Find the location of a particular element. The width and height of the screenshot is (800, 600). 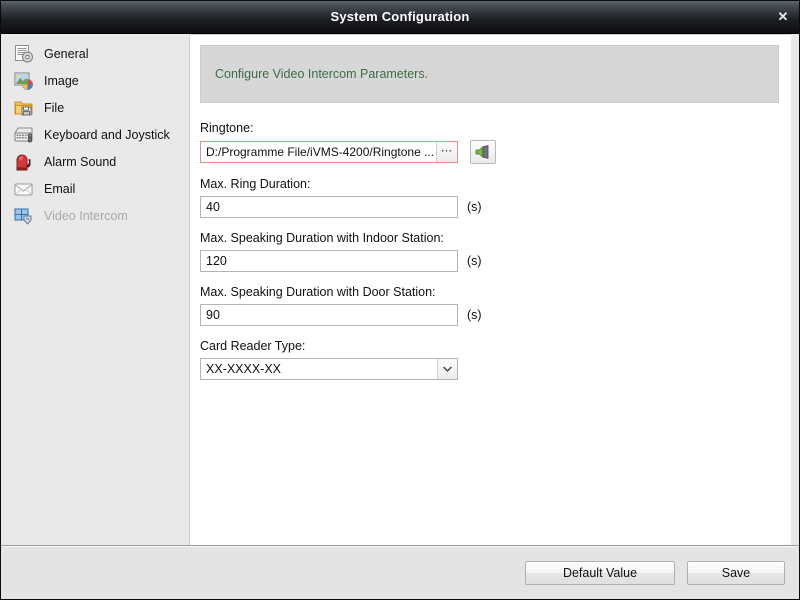

max-speaking-indoor-input is located at coordinates (329, 261).